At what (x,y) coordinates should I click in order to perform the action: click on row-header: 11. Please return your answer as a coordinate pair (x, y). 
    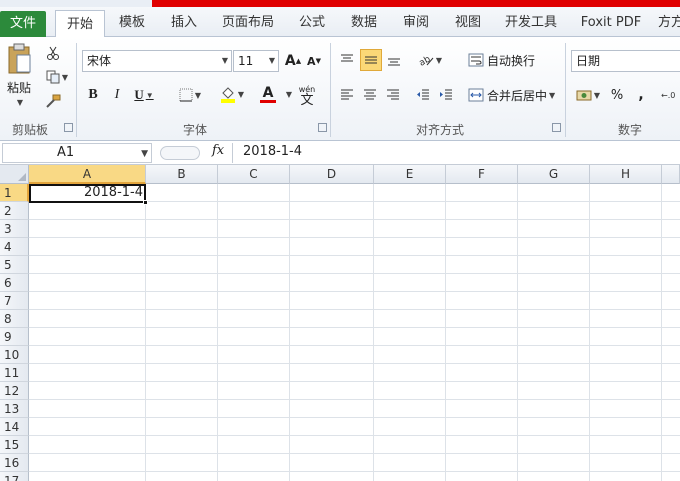
    Looking at the image, I should click on (14, 373).